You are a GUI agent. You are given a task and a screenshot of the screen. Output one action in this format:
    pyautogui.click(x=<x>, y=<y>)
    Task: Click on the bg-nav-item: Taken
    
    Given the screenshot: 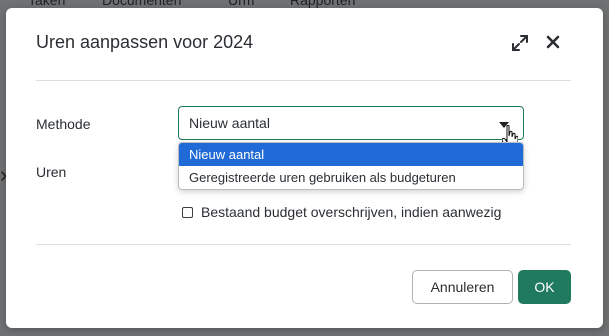 What is the action you would take?
    pyautogui.click(x=47, y=4)
    